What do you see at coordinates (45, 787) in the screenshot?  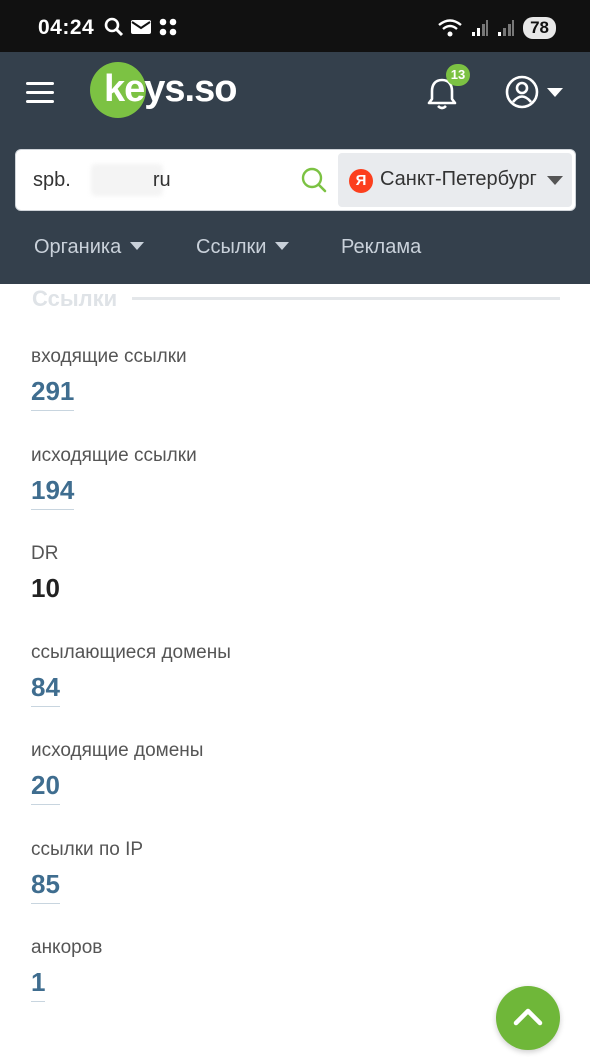 I see `metric-value-link: 20` at bounding box center [45, 787].